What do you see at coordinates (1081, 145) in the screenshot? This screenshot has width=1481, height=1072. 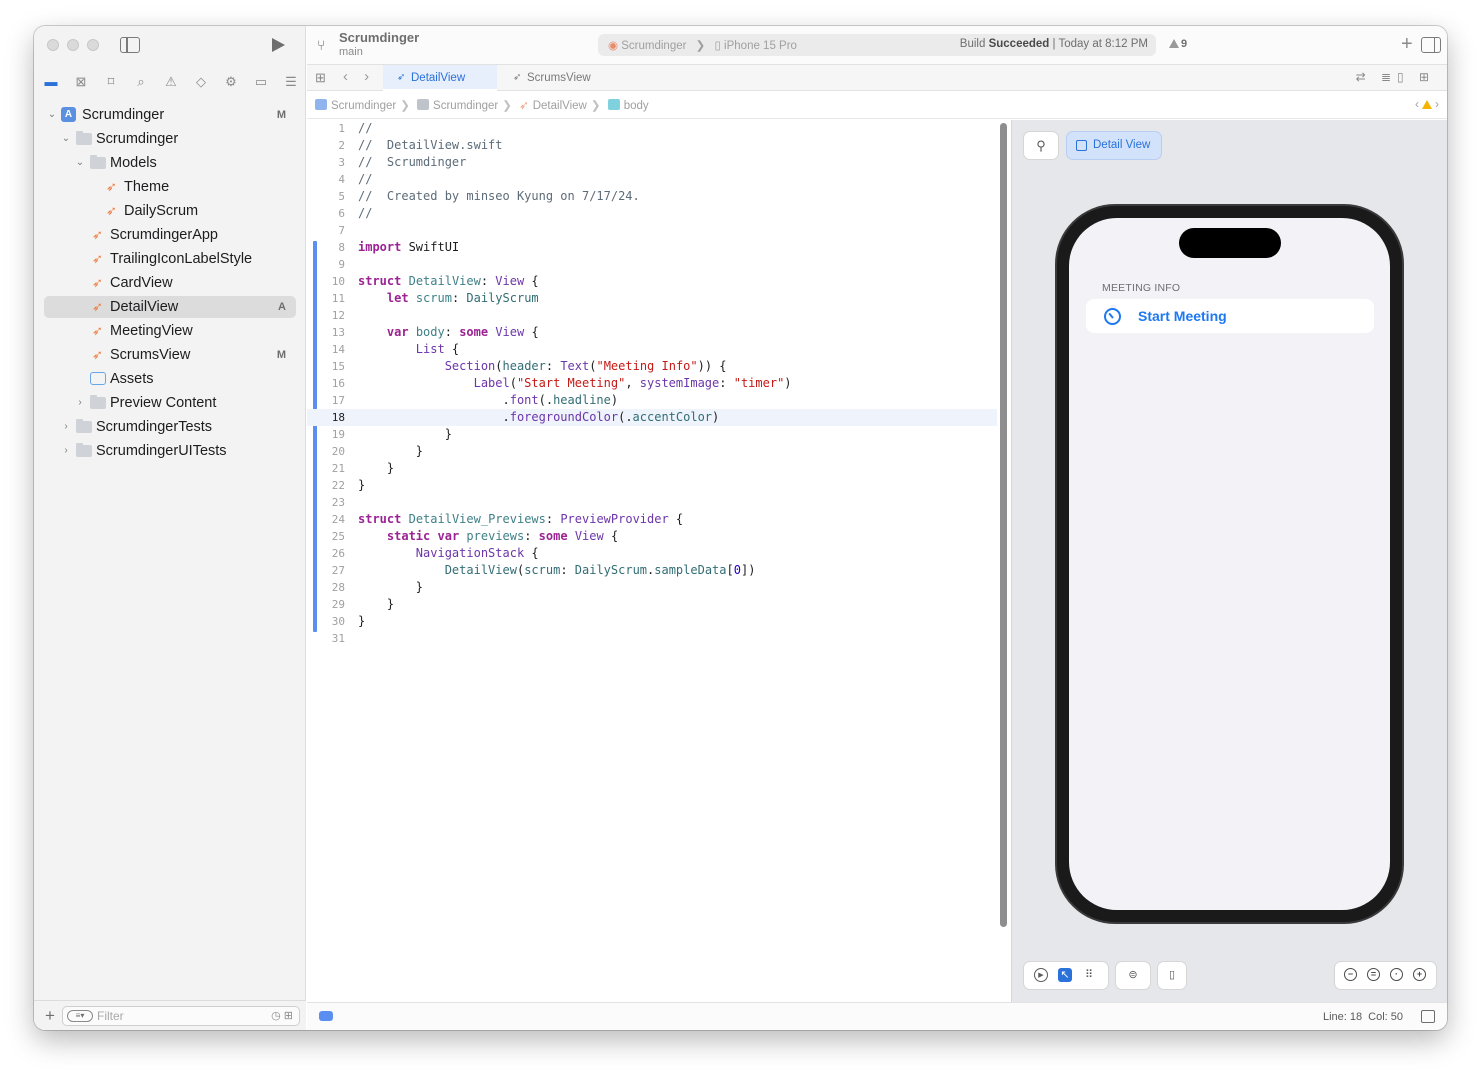 I see `preview-icon` at bounding box center [1081, 145].